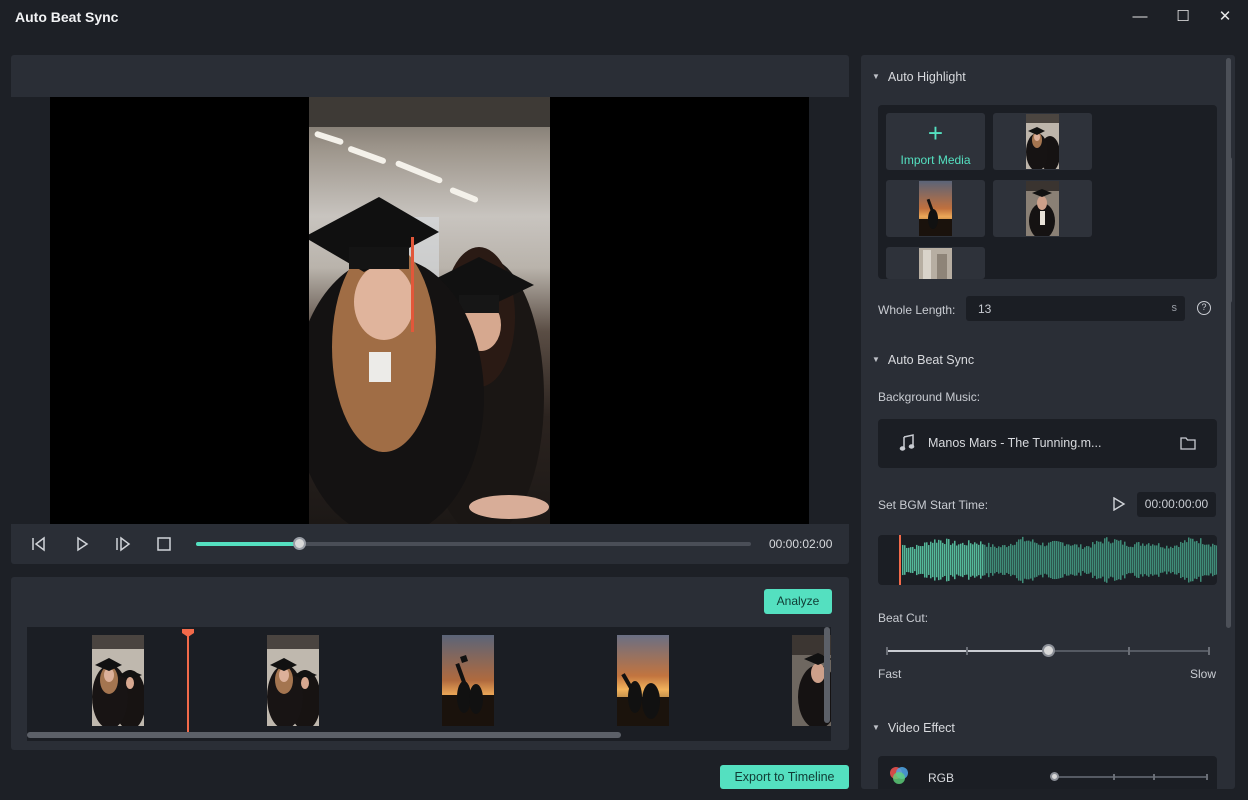 This screenshot has width=1248, height=800. What do you see at coordinates (39, 544) in the screenshot?
I see `prev-frame-icon` at bounding box center [39, 544].